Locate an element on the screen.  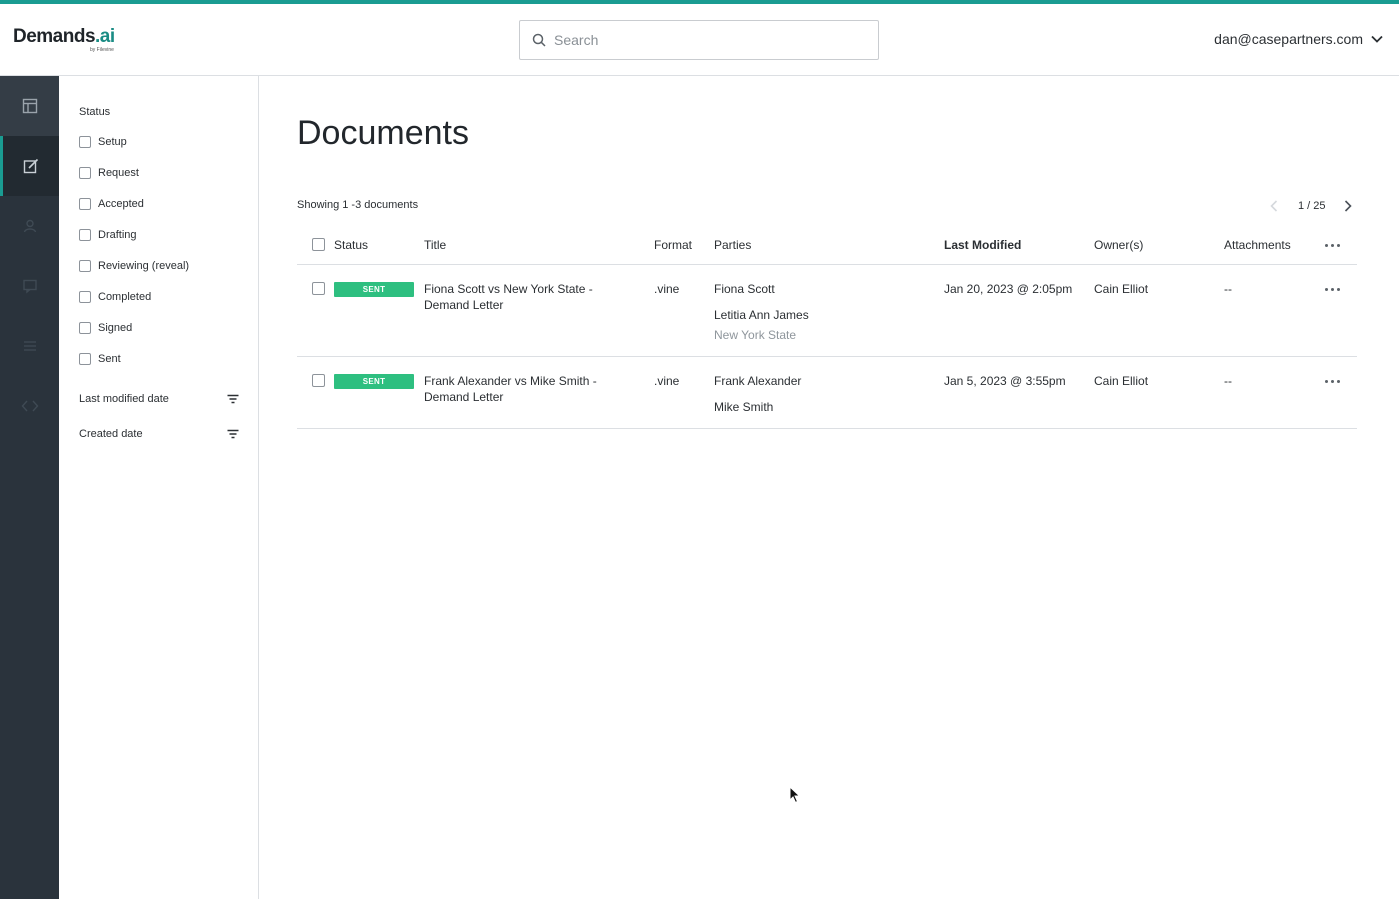
chevron-left-icon is located at coordinates (1274, 206).